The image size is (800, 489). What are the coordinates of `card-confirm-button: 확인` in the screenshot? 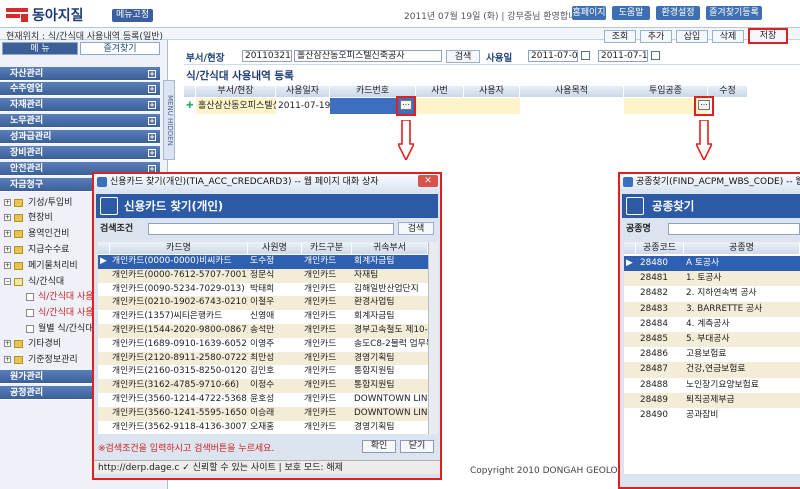 It's located at (379, 446).